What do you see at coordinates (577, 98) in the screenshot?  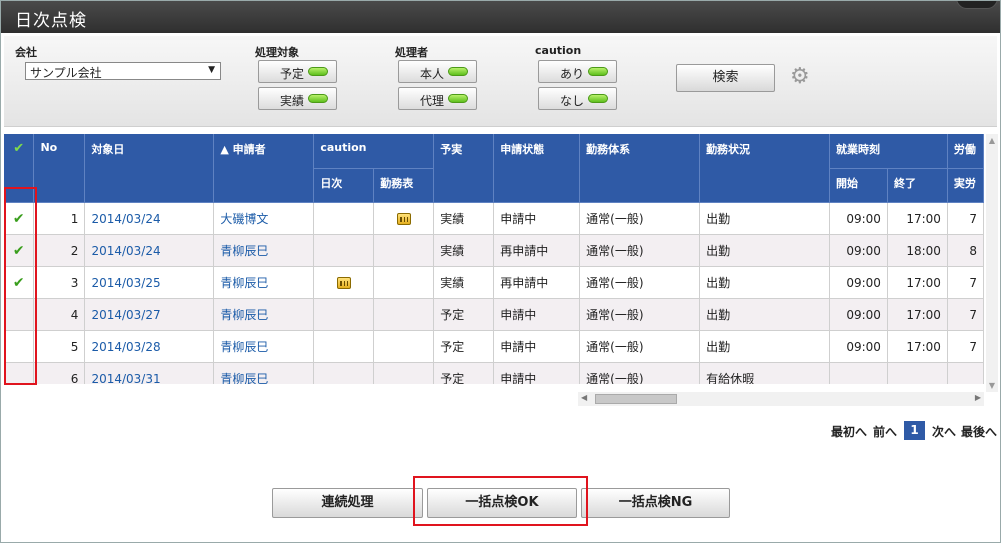 I see `toggle-caution-no: なし` at bounding box center [577, 98].